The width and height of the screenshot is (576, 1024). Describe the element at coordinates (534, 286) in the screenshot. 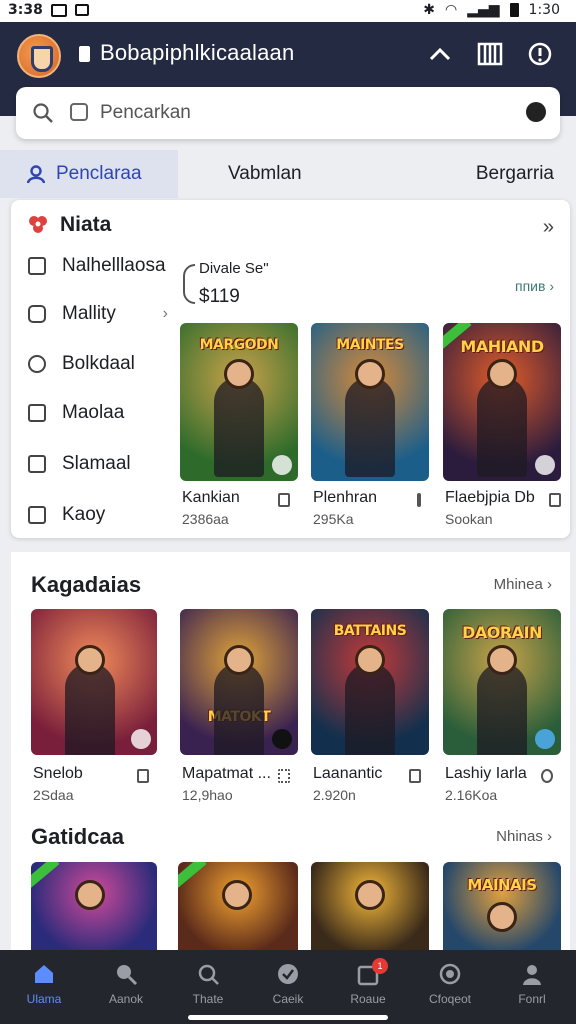

I see `price-more-link: ппив ›` at that location.